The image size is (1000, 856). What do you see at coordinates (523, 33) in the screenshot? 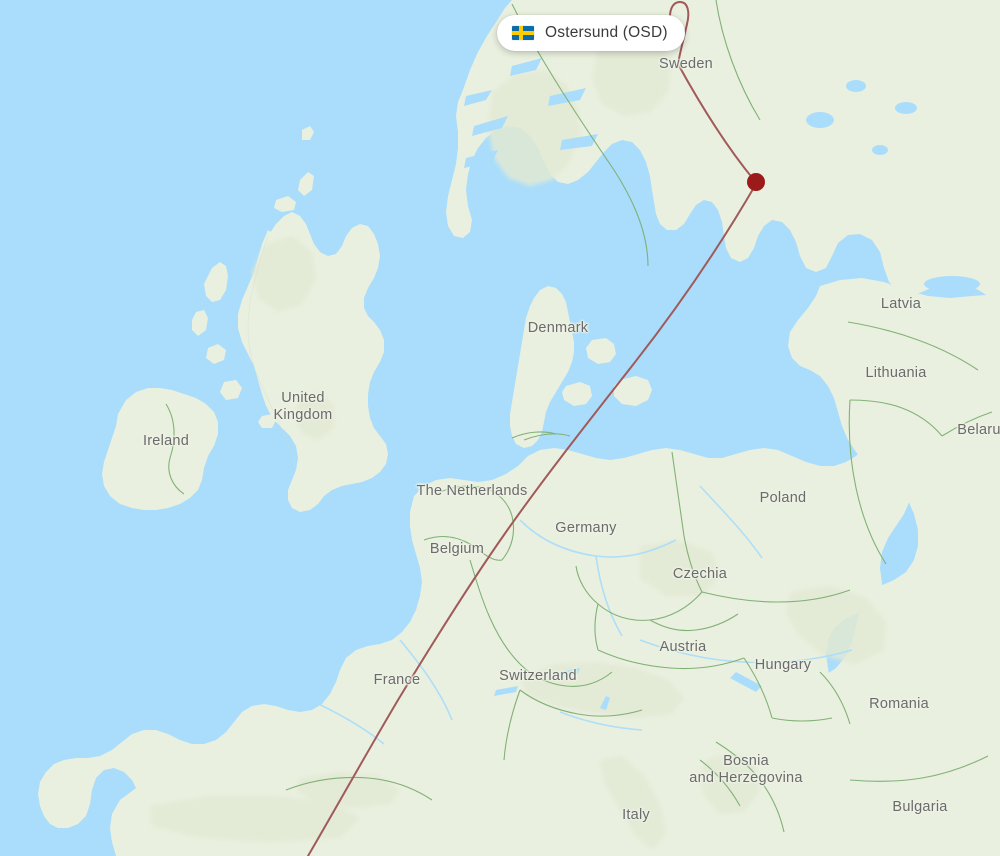
I see `se-flag-icon` at bounding box center [523, 33].